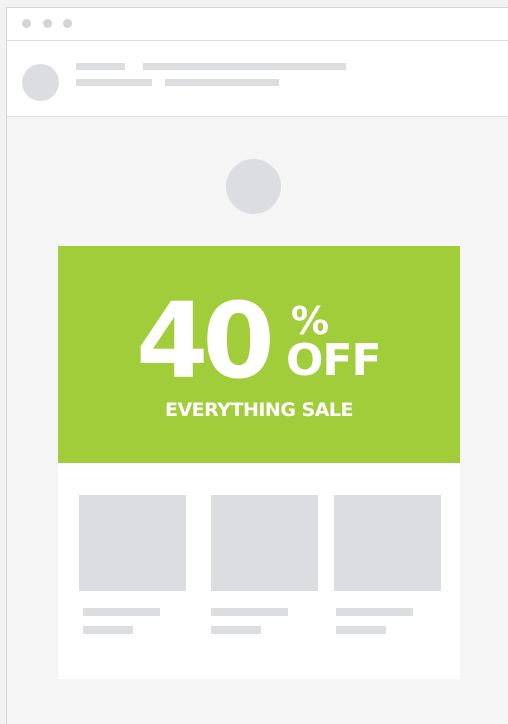 This screenshot has width=508, height=724. What do you see at coordinates (67, 23) in the screenshot?
I see `maximize-window-dot` at bounding box center [67, 23].